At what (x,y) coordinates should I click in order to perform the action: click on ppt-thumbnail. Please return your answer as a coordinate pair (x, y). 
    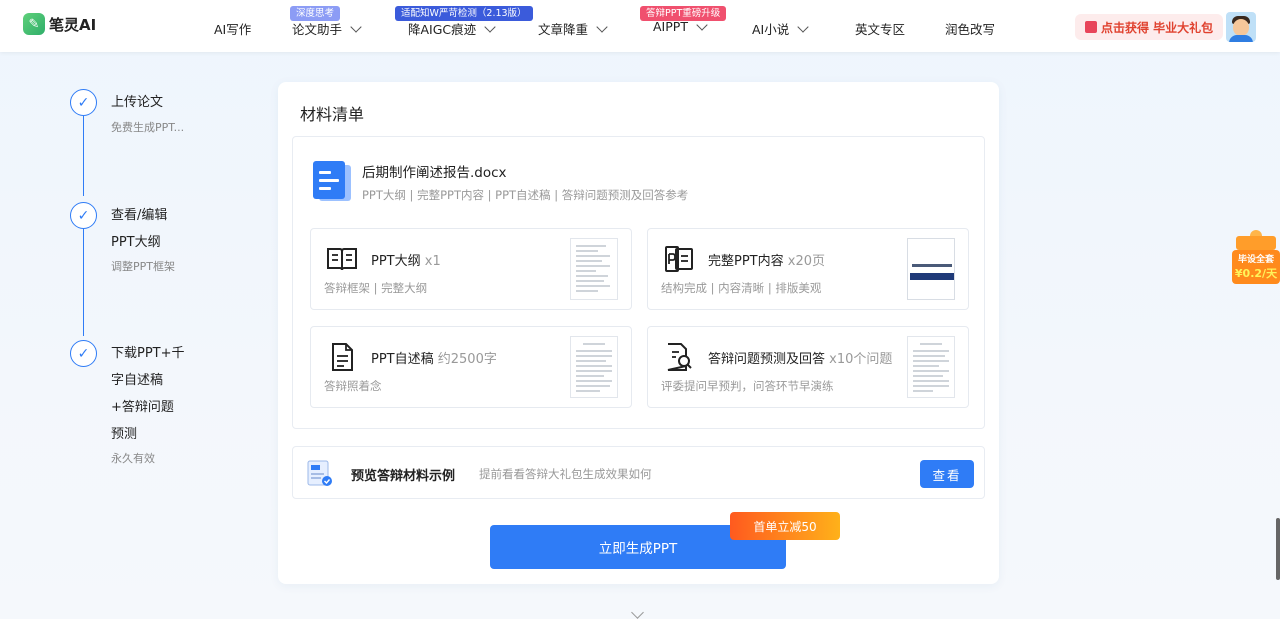
    Looking at the image, I should click on (931, 269).